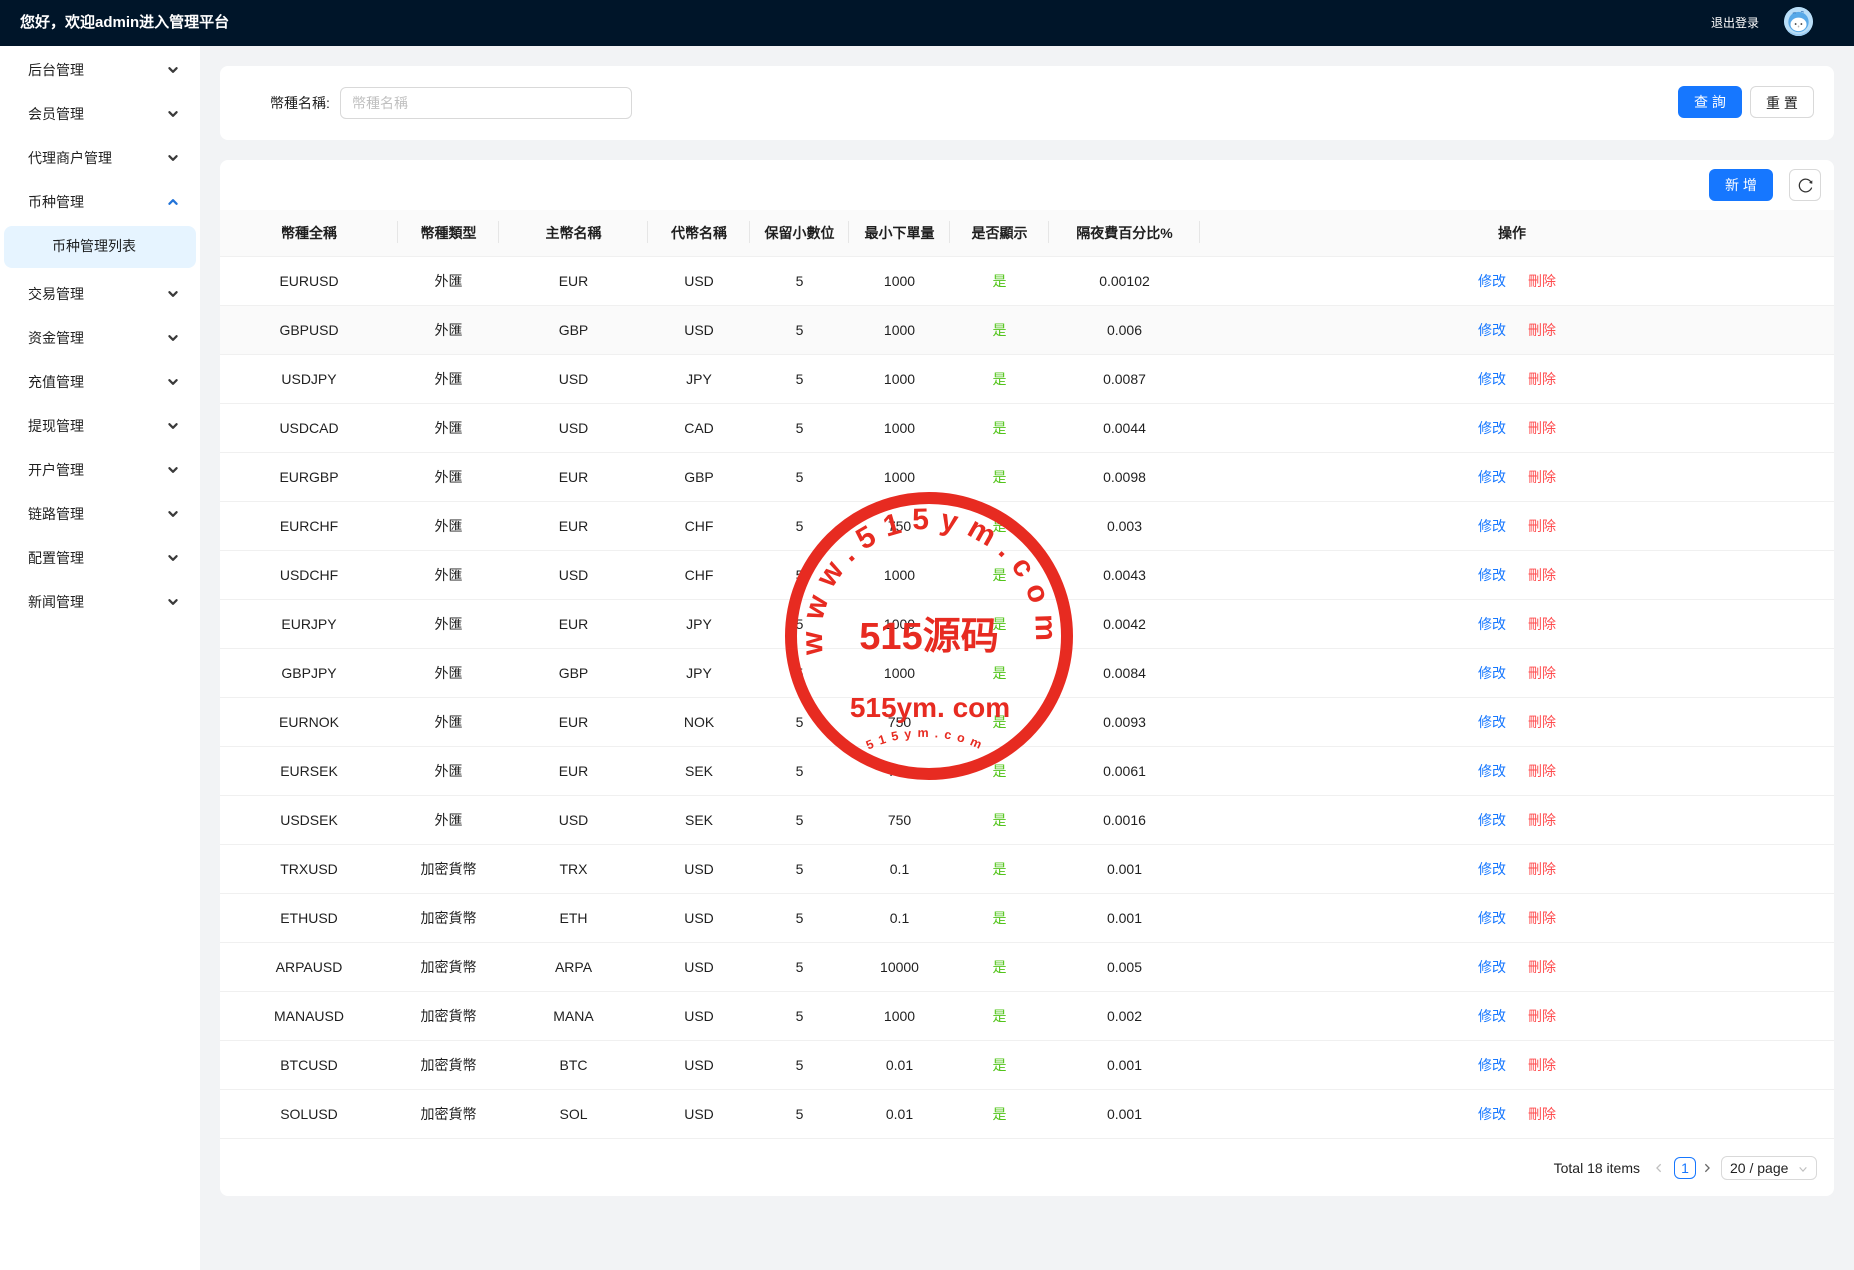 The height and width of the screenshot is (1270, 1854). Describe the element at coordinates (930, 707) in the screenshot. I see `svg-text: 515ym. com` at that location.